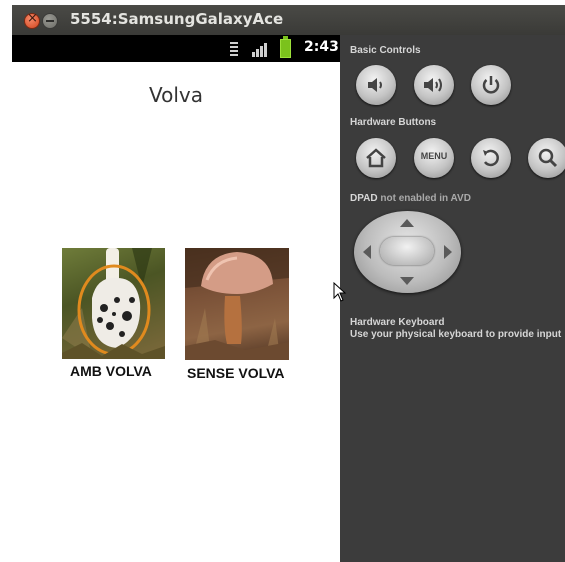 This screenshot has height=562, width=565. What do you see at coordinates (260, 49) in the screenshot?
I see `signal-icon` at bounding box center [260, 49].